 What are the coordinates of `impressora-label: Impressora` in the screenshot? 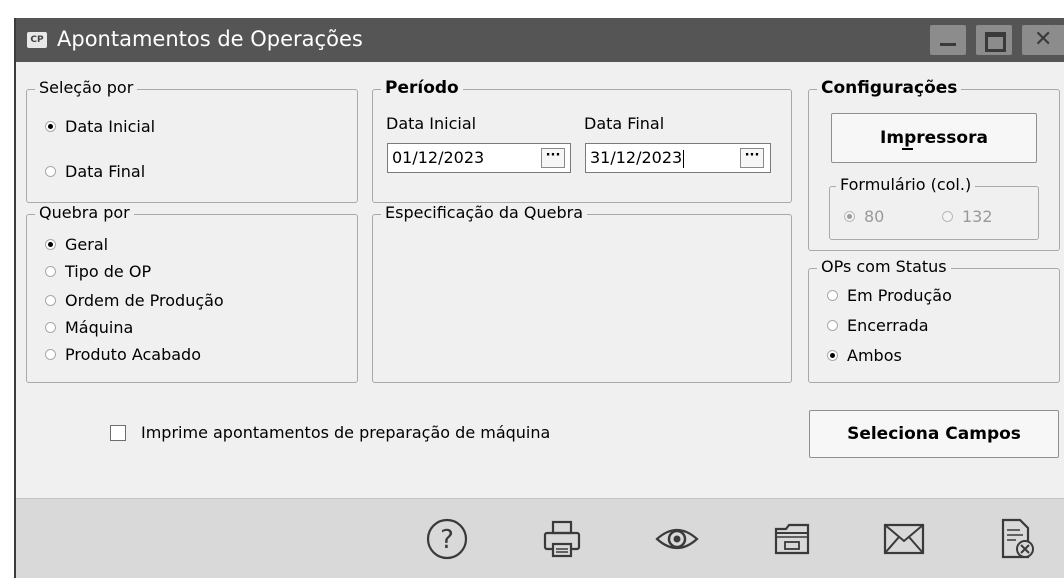 It's located at (934, 138).